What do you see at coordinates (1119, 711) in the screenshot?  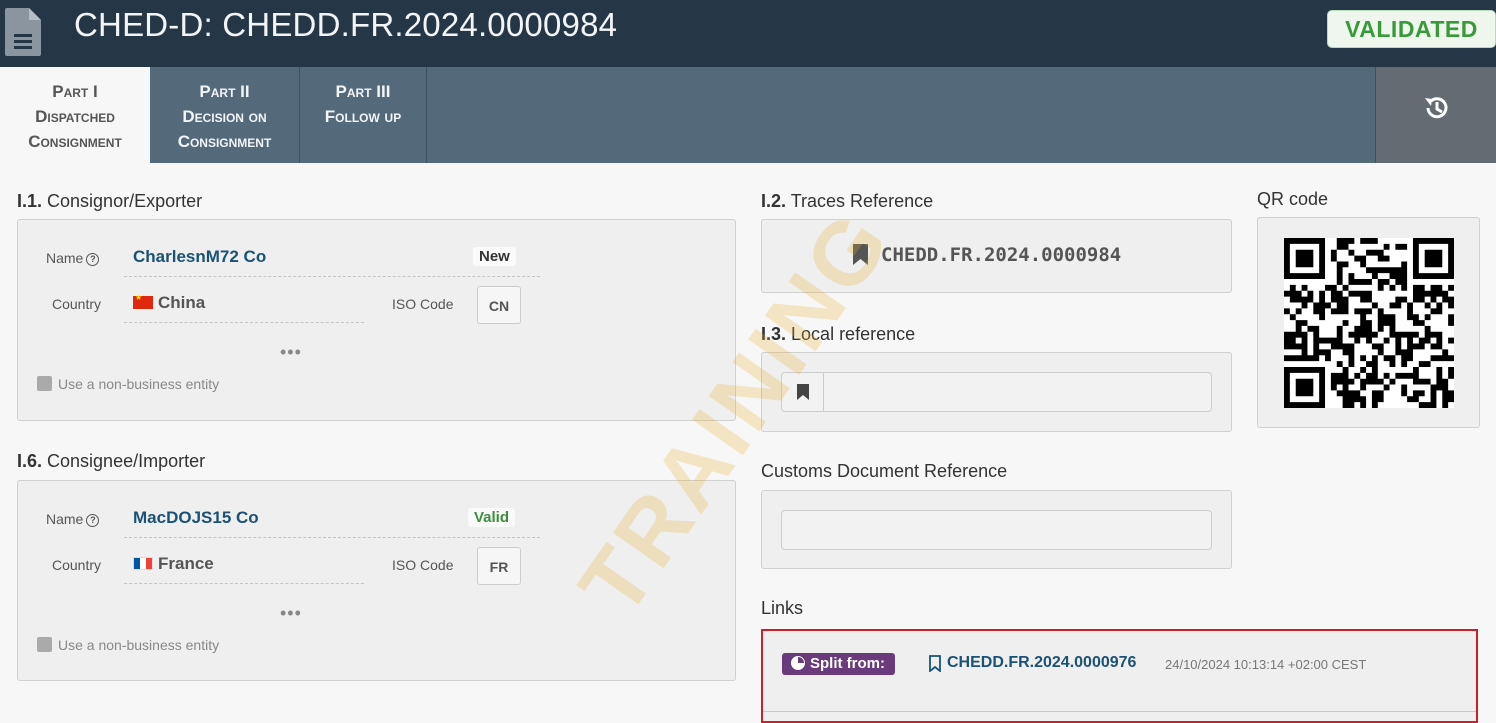 I see `divider` at bounding box center [1119, 711].